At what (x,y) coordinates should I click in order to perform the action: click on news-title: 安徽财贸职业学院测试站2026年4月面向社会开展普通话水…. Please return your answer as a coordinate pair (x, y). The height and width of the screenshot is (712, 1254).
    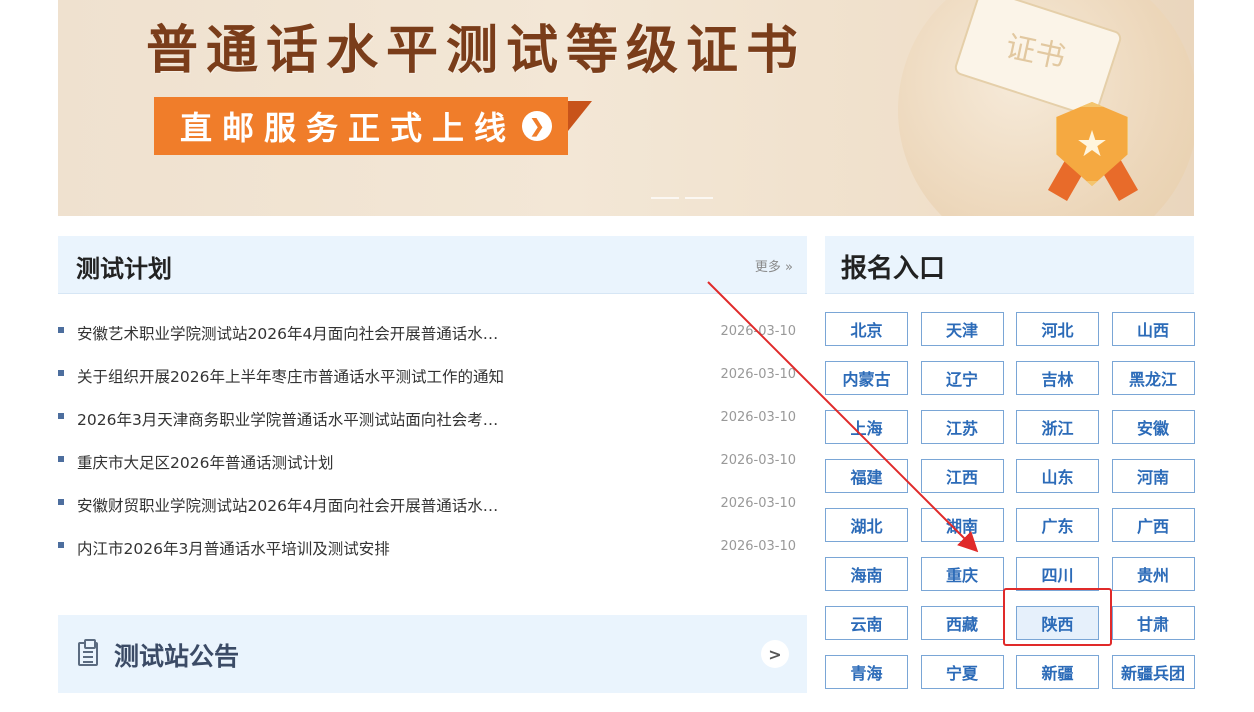
    Looking at the image, I should click on (287, 505).